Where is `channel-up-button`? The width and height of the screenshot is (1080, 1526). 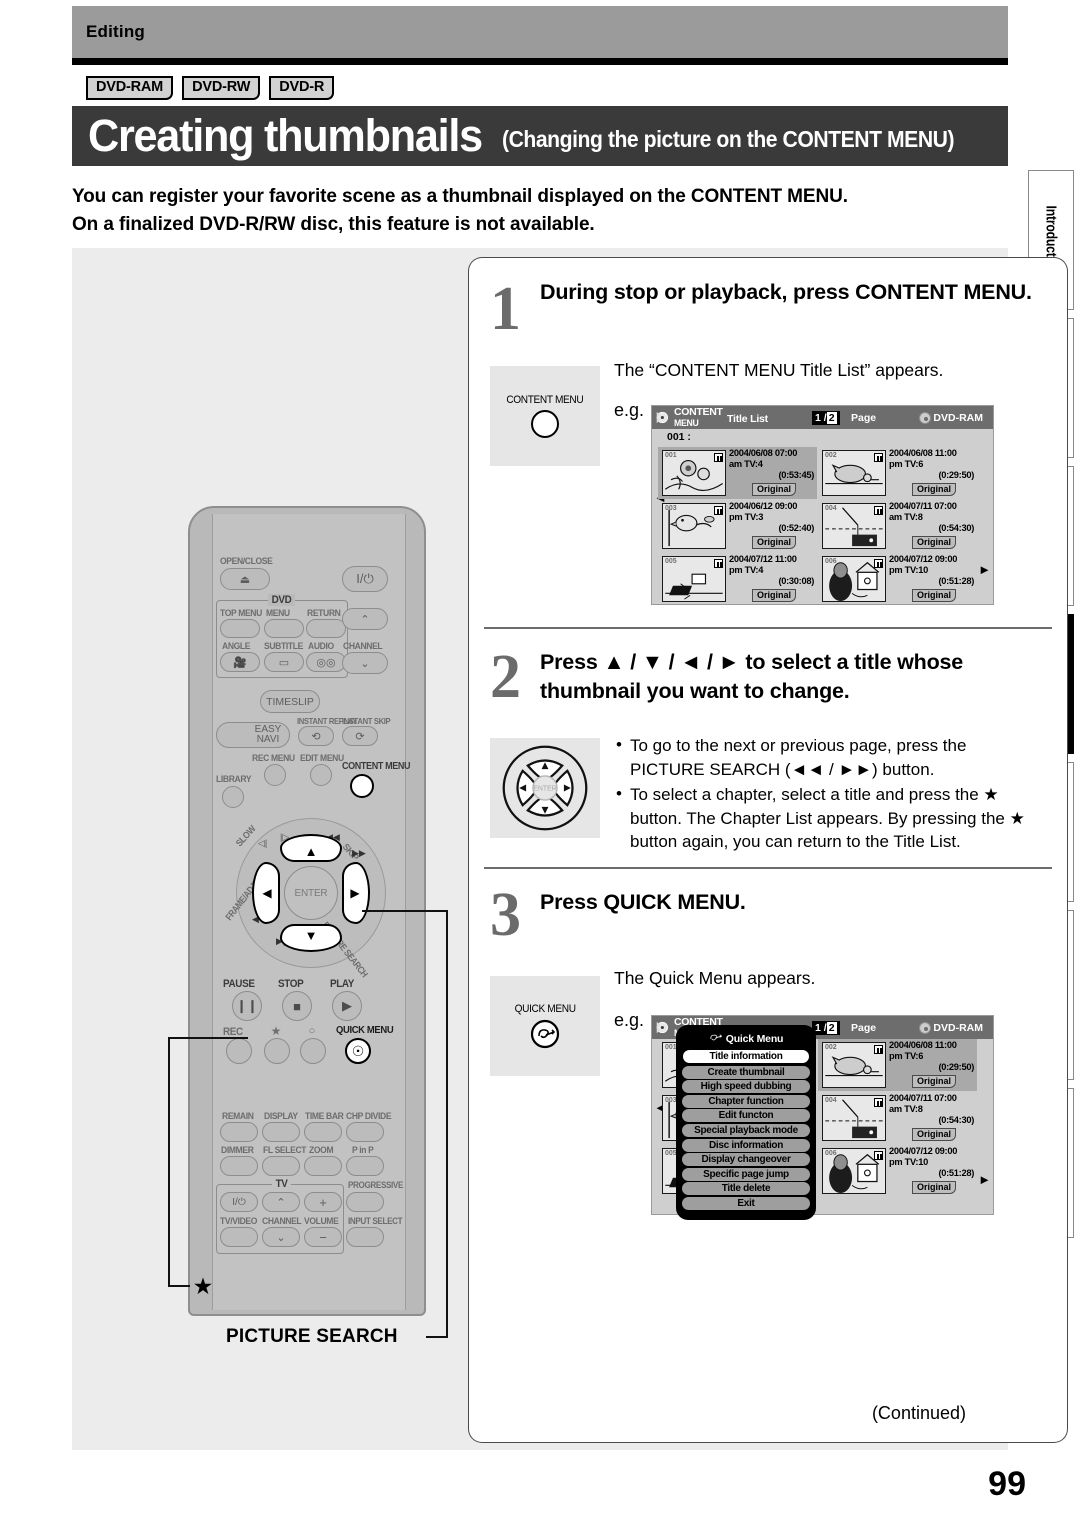 channel-up-button is located at coordinates (365, 619).